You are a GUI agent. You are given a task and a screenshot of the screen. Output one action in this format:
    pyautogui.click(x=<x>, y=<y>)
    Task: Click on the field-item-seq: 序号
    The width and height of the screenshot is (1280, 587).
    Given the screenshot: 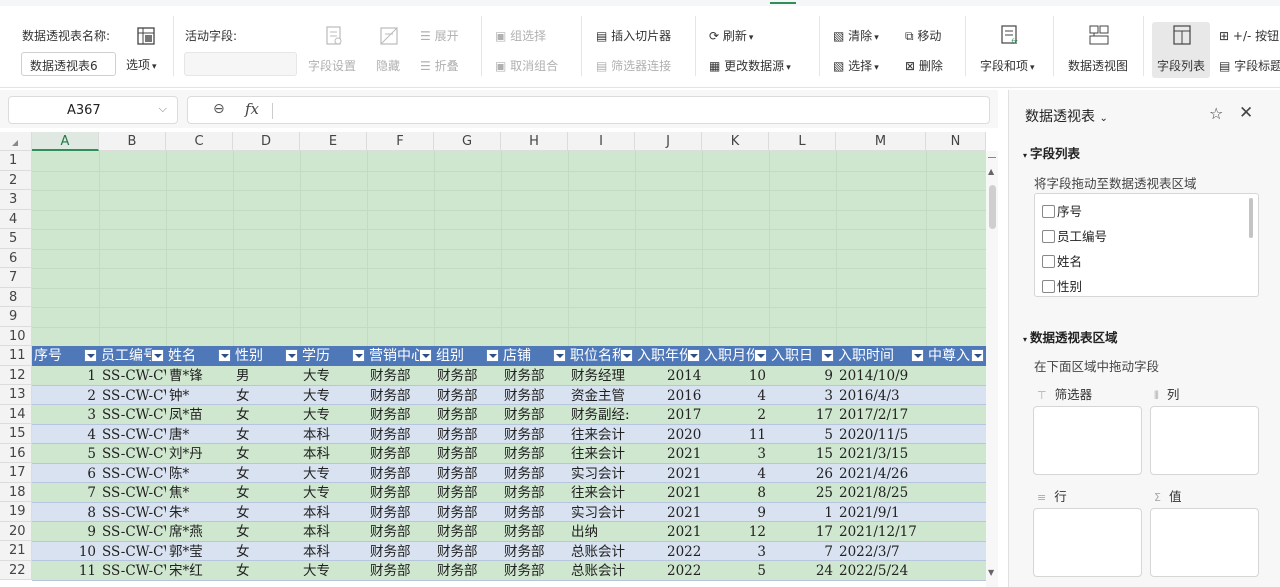 What is the action you would take?
    pyautogui.click(x=1062, y=210)
    